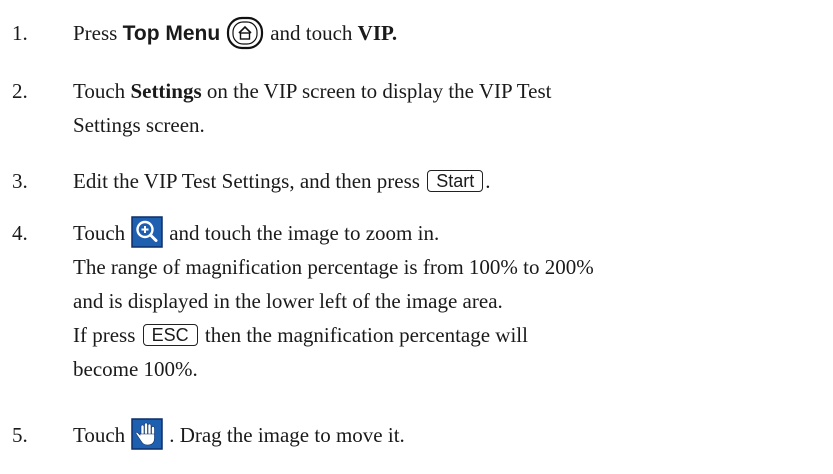 The image size is (833, 474). I want to click on hand-icon, so click(147, 434).